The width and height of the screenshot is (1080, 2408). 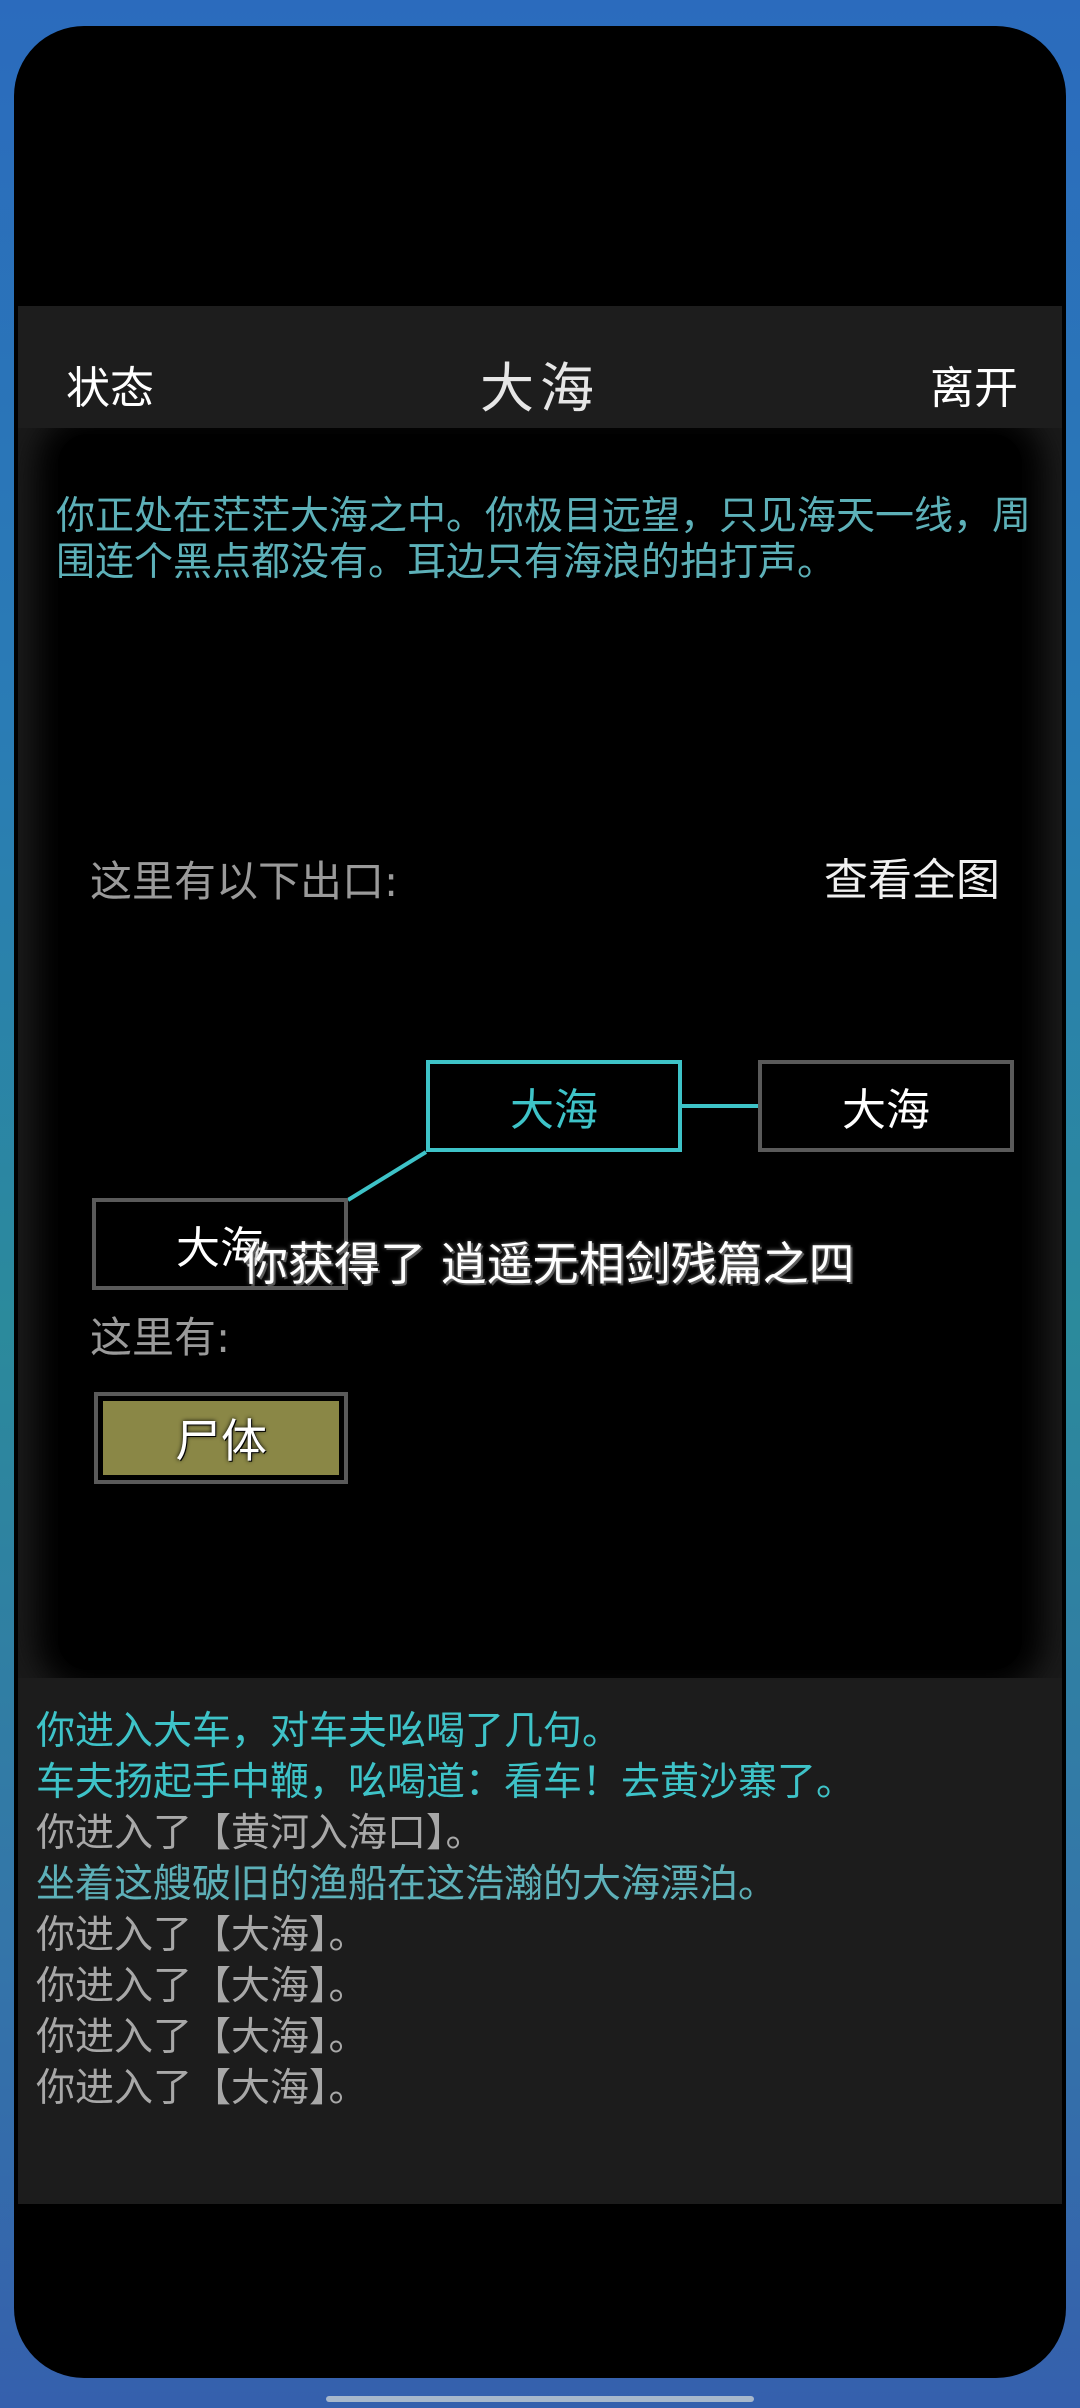 I want to click on corpse-button: 尸体, so click(x=221, y=1438).